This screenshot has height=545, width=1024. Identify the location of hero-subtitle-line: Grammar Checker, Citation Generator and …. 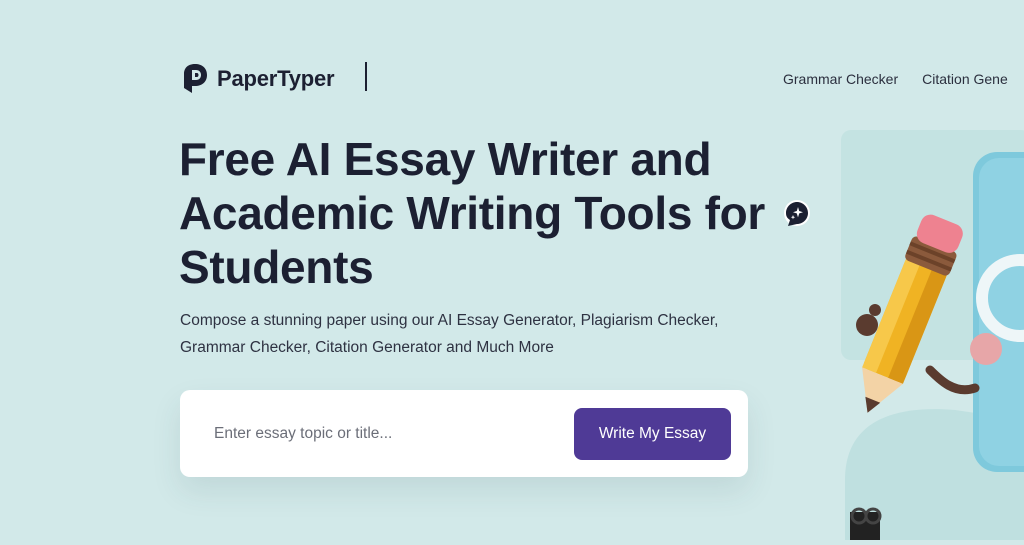
(367, 347).